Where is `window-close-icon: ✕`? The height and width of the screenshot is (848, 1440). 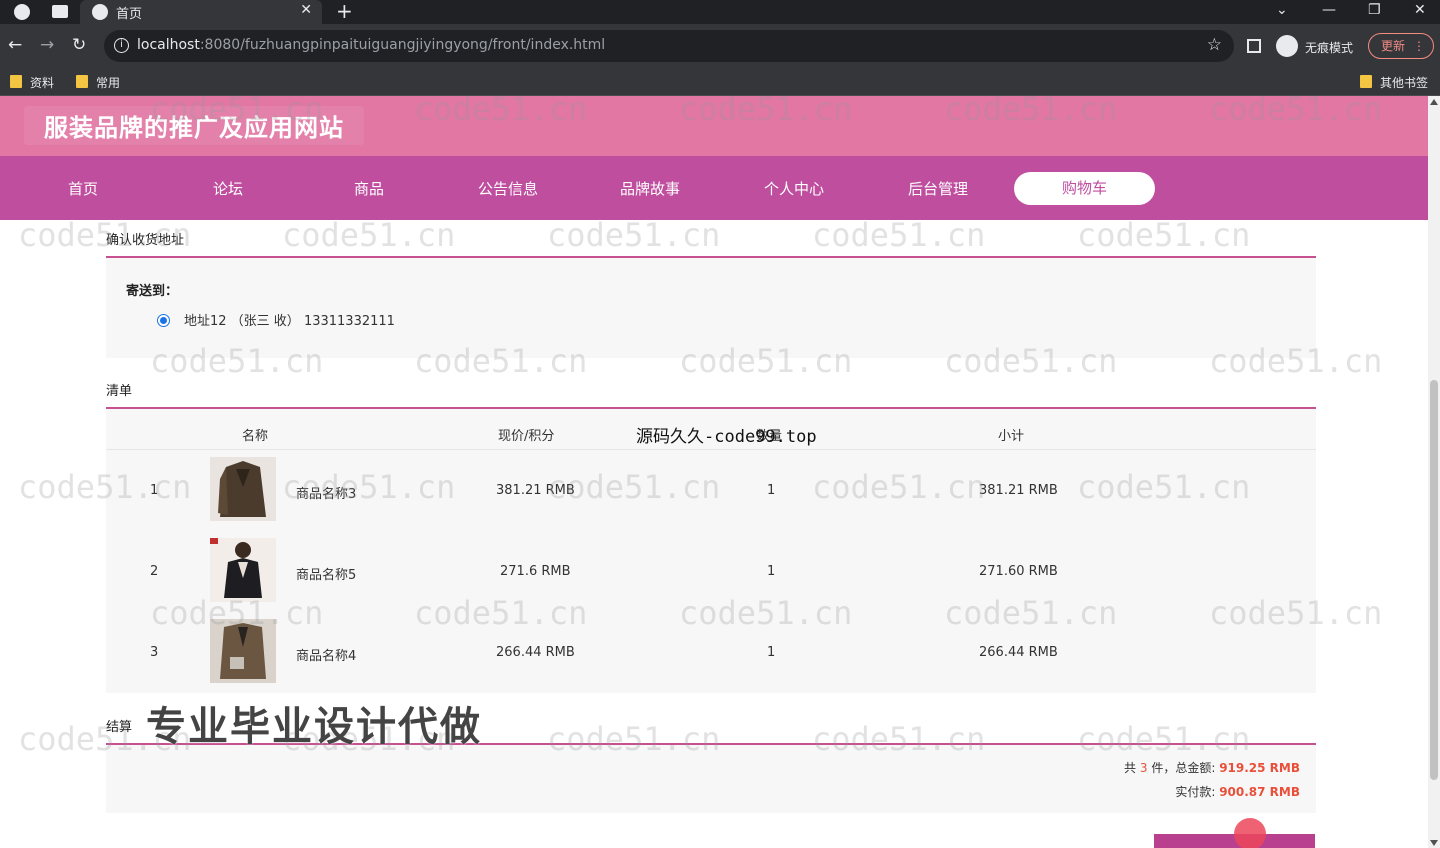
window-close-icon: ✕ is located at coordinates (1420, 10).